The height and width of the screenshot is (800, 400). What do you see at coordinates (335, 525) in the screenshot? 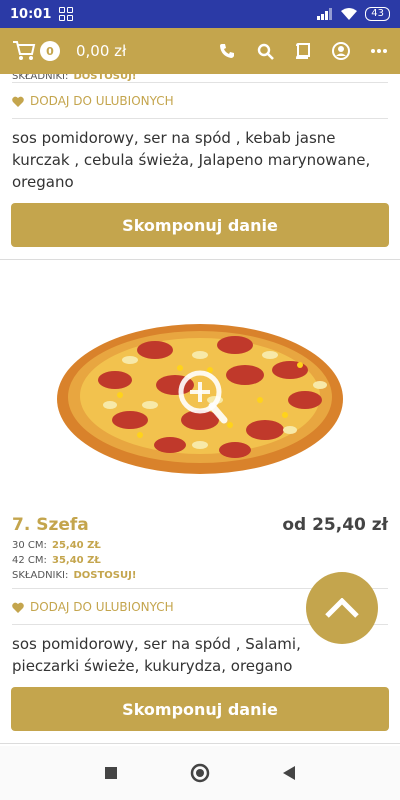
I see `item-price: od 25,40 zł` at bounding box center [335, 525].